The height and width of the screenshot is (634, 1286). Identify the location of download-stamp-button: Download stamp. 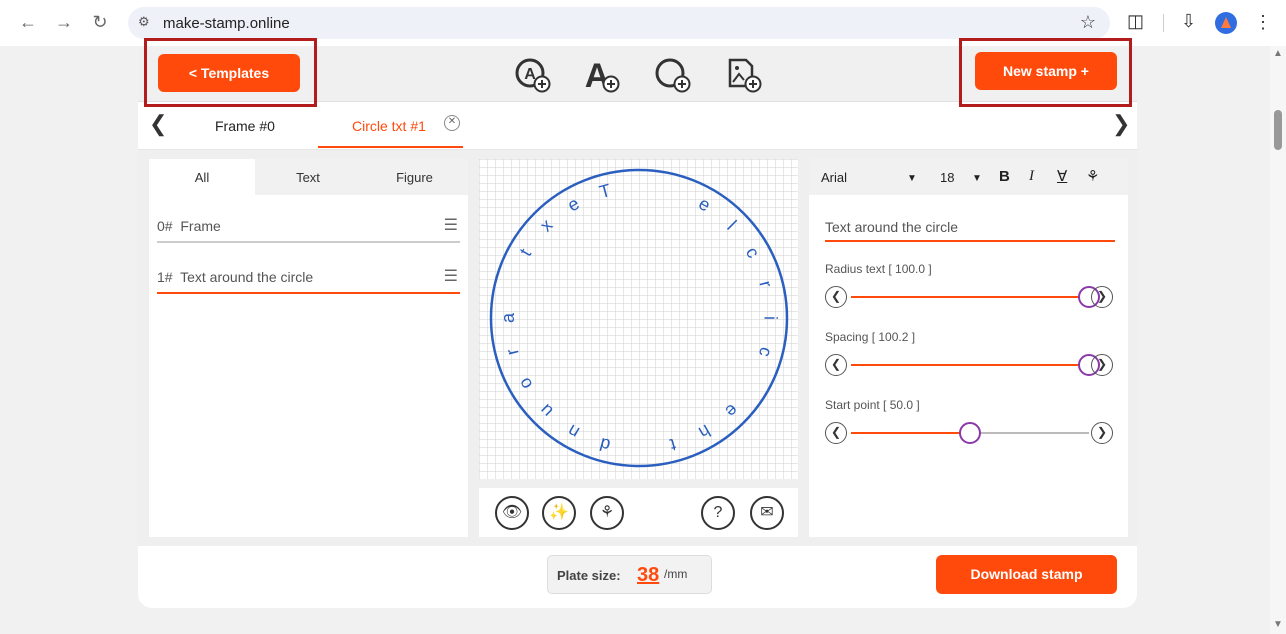
(1026, 574).